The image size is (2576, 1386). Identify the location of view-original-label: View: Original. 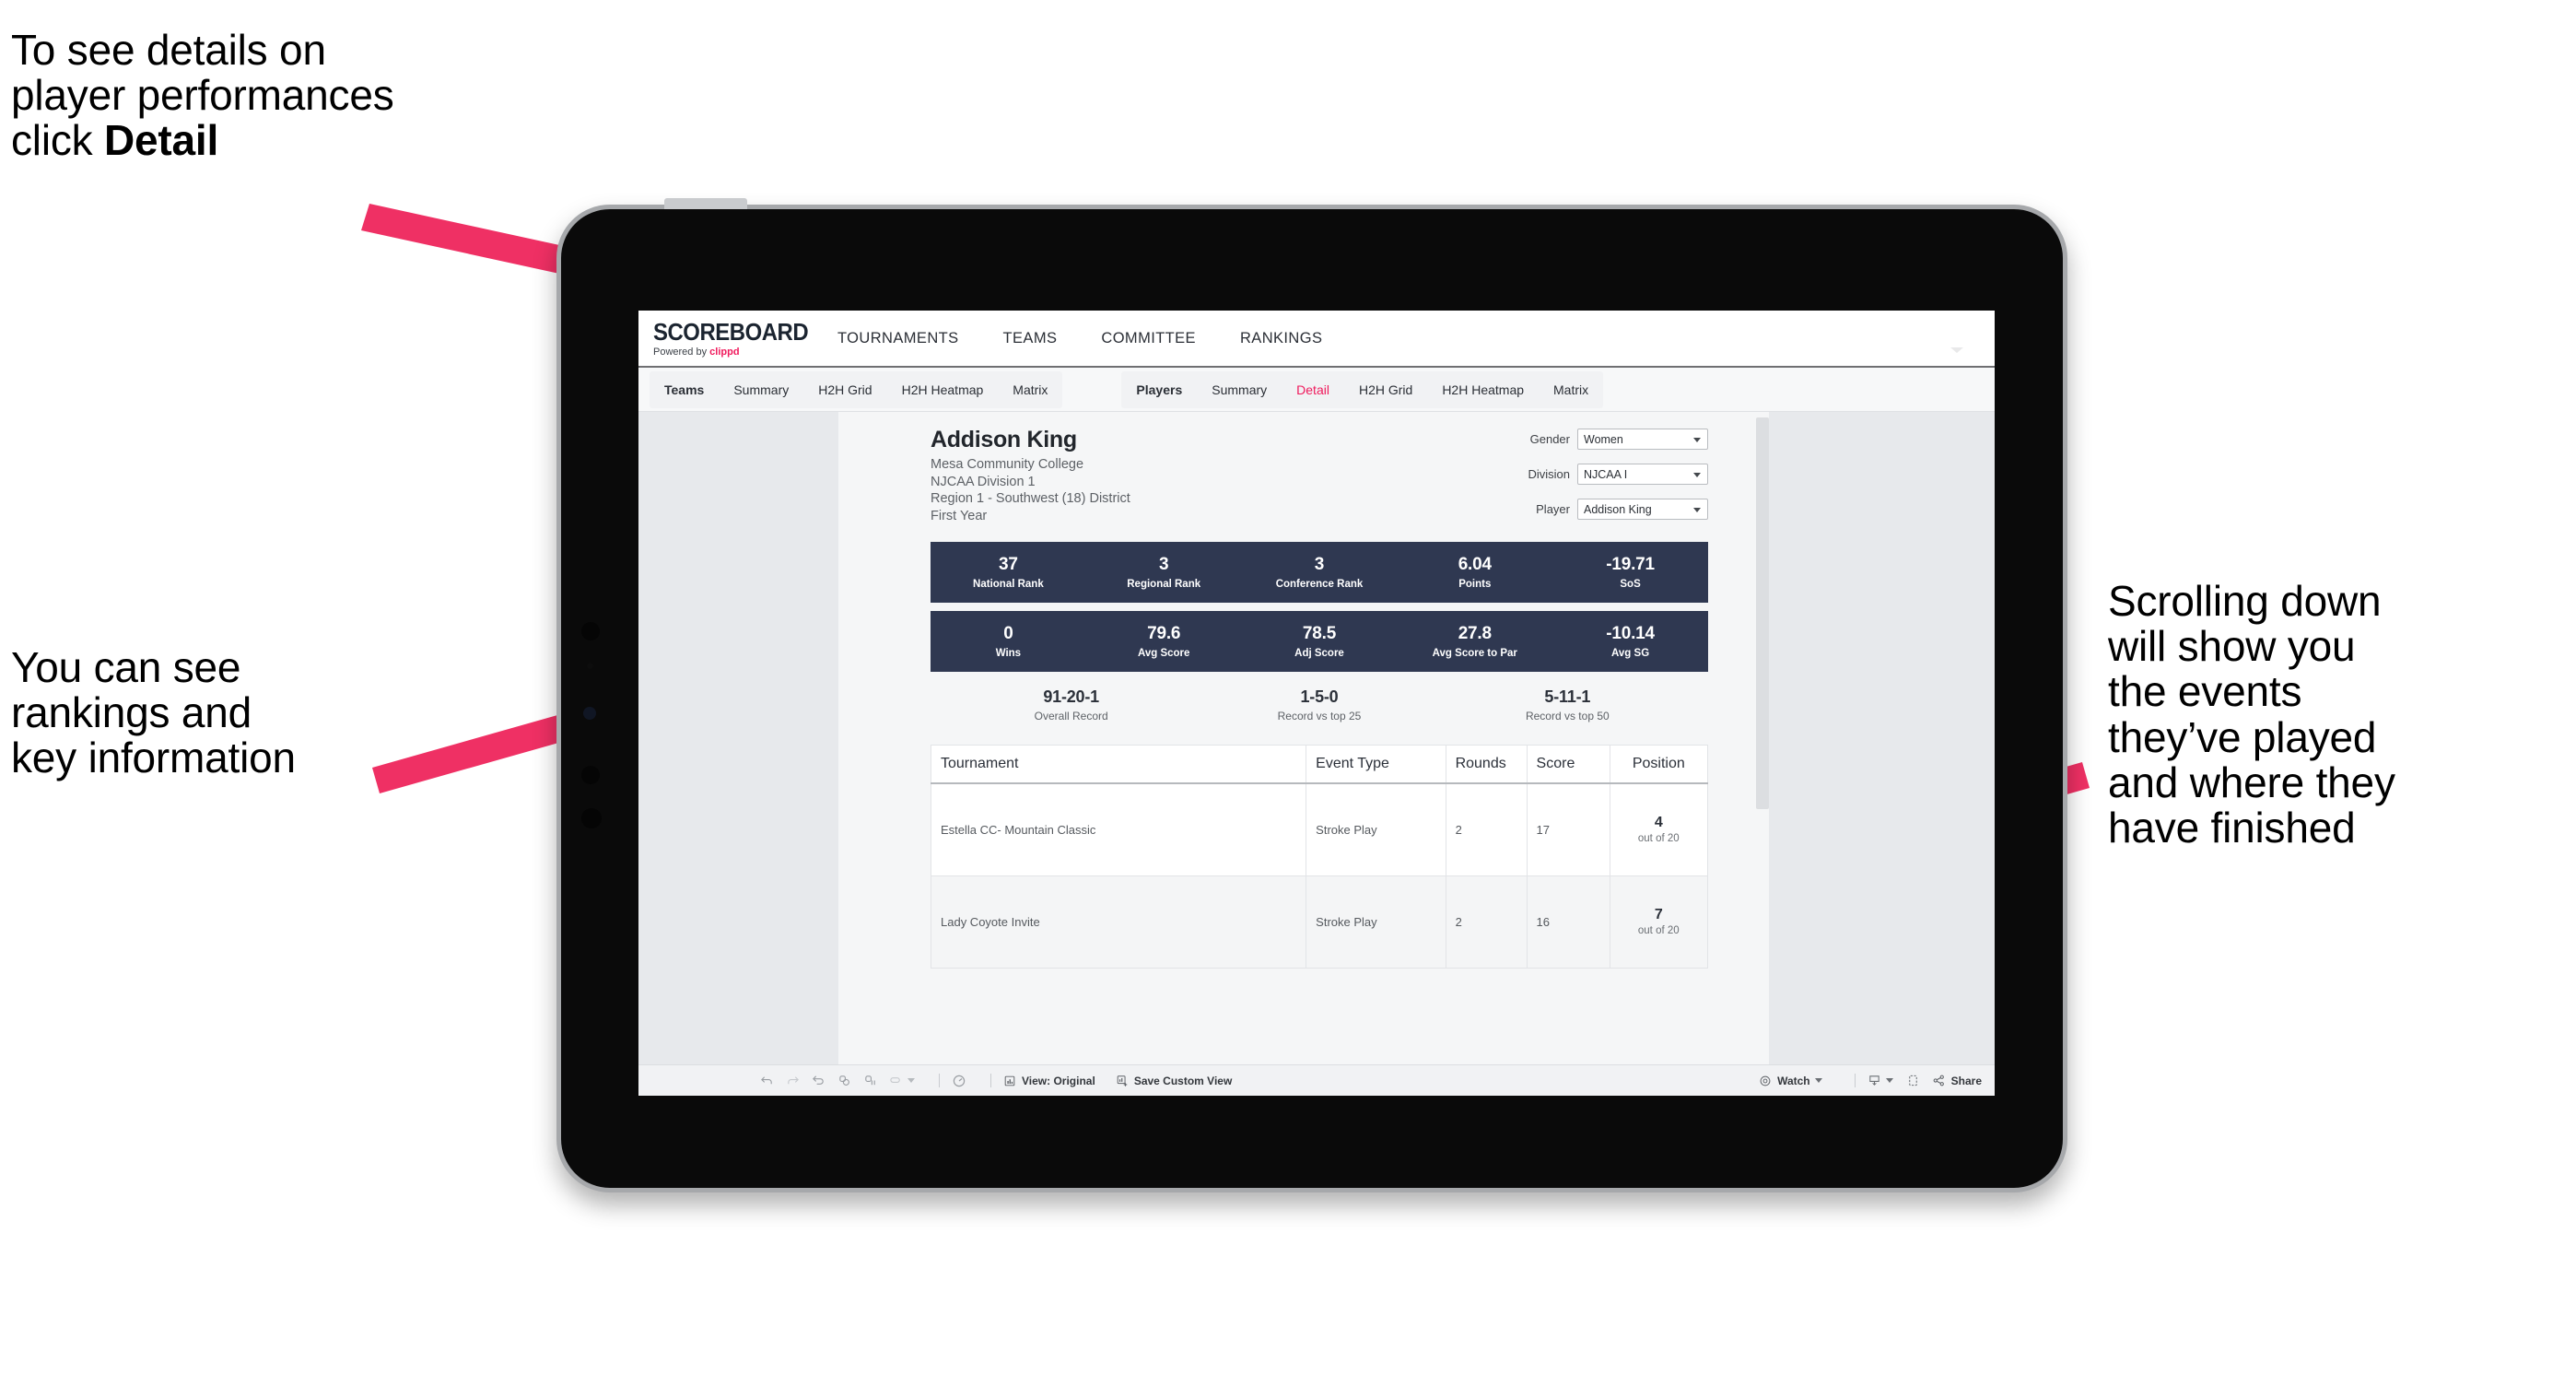
(1058, 1080).